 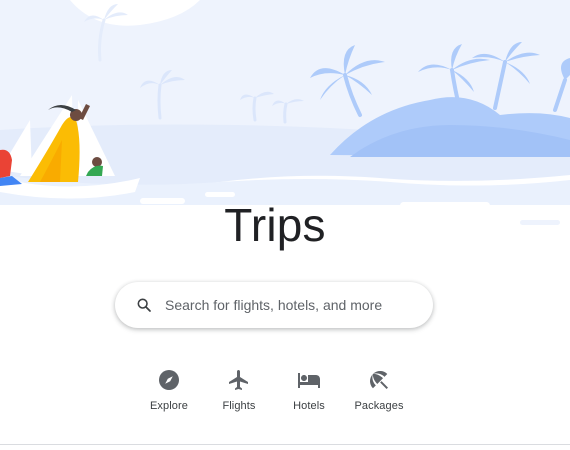 What do you see at coordinates (379, 406) in the screenshot?
I see `nav-label-packages: Packages` at bounding box center [379, 406].